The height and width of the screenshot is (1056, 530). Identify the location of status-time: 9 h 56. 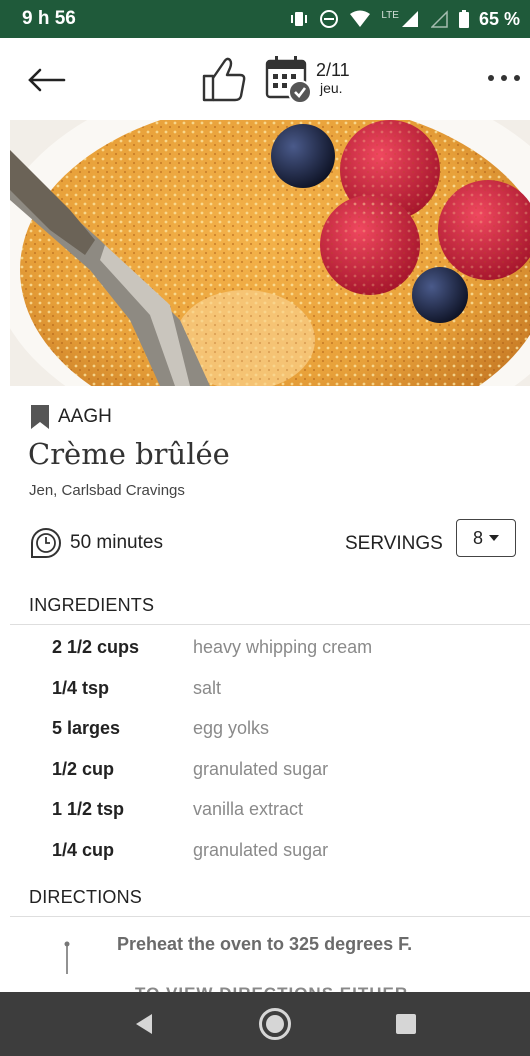
(49, 18).